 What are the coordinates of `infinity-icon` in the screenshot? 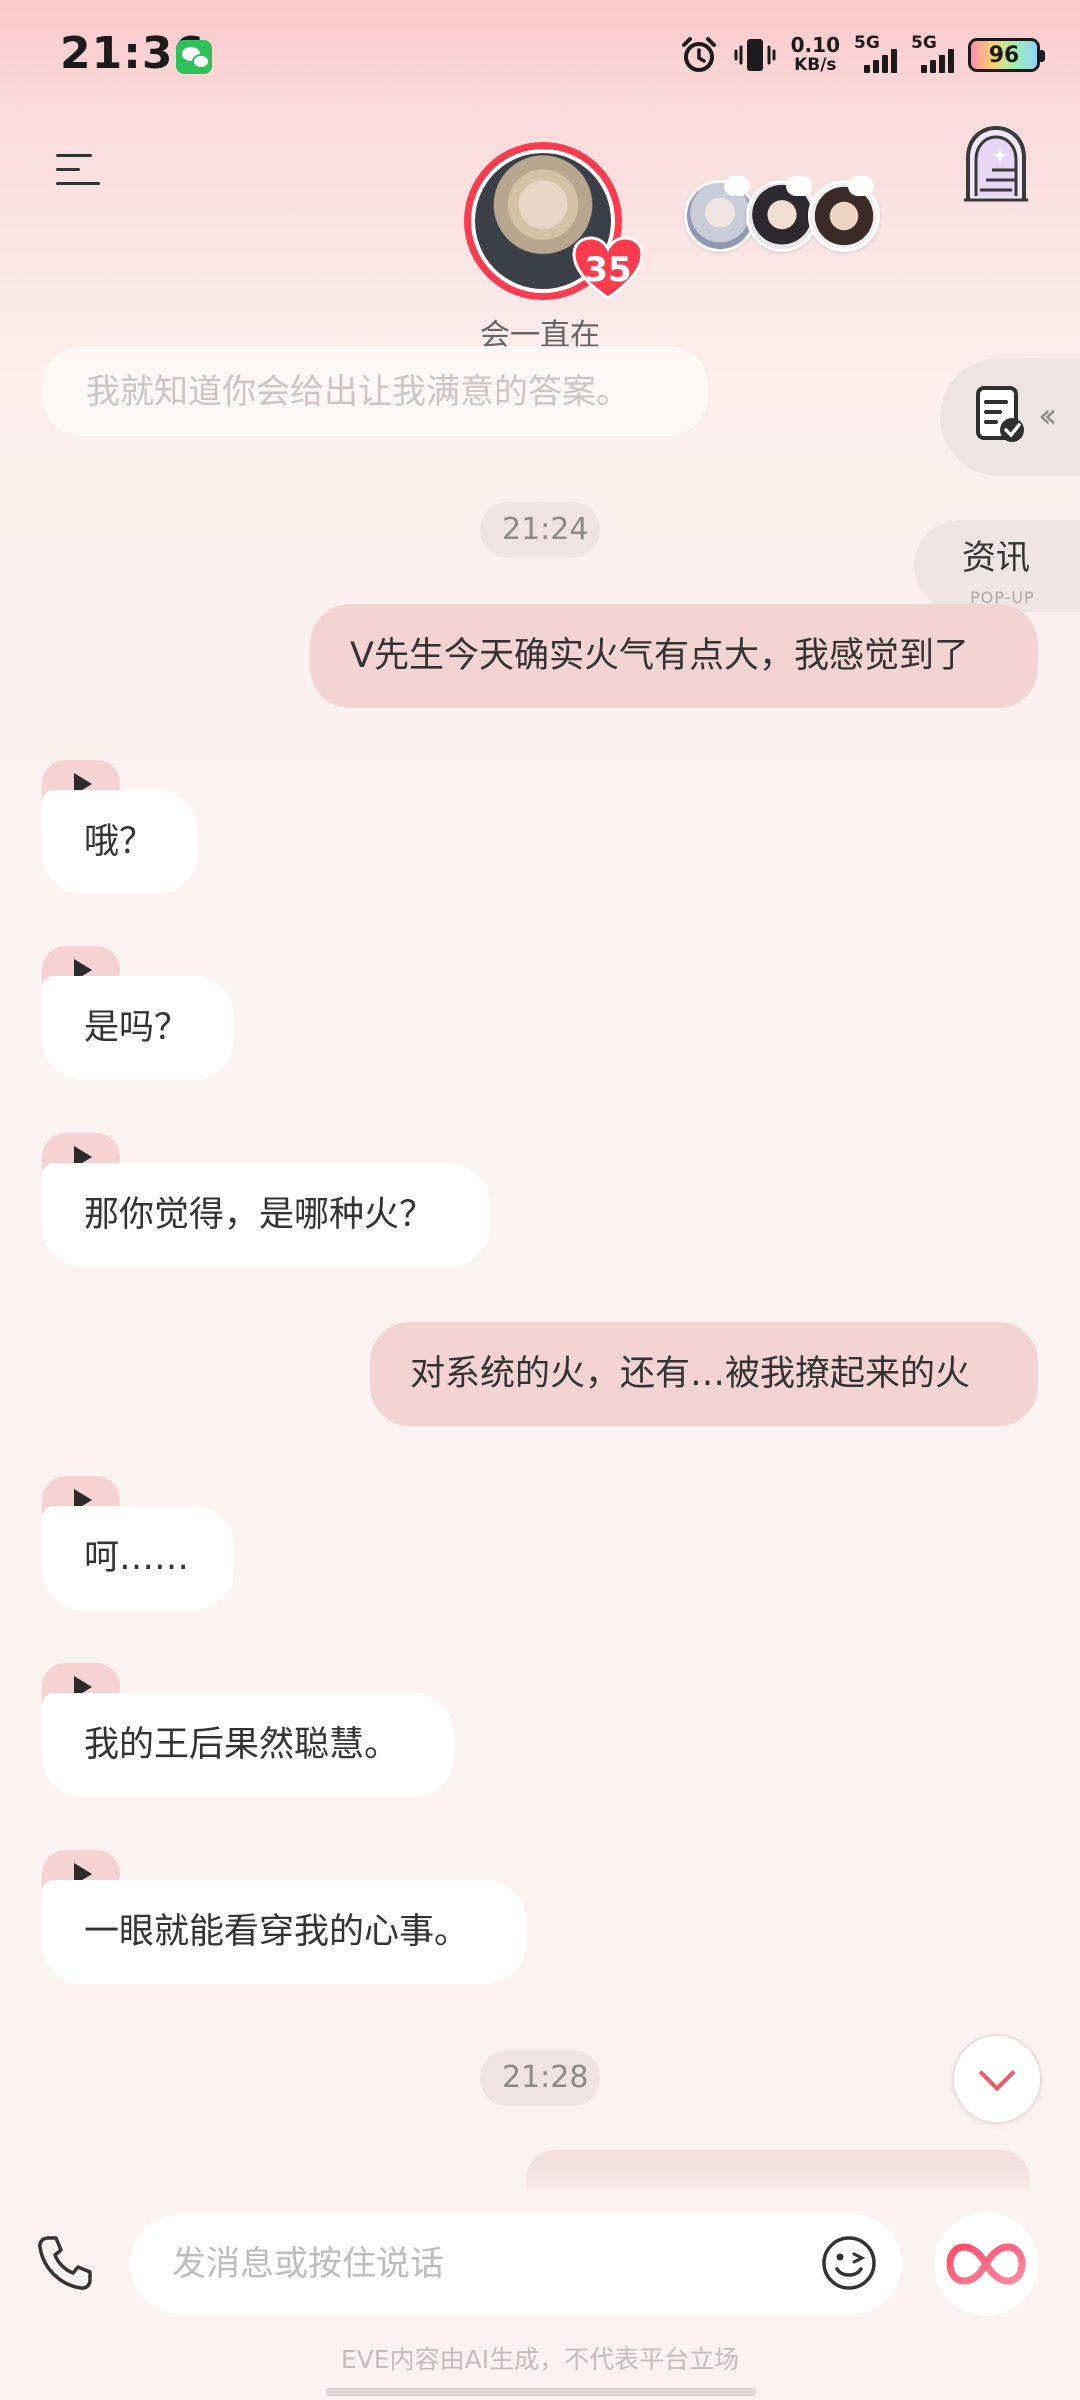 It's located at (986, 2264).